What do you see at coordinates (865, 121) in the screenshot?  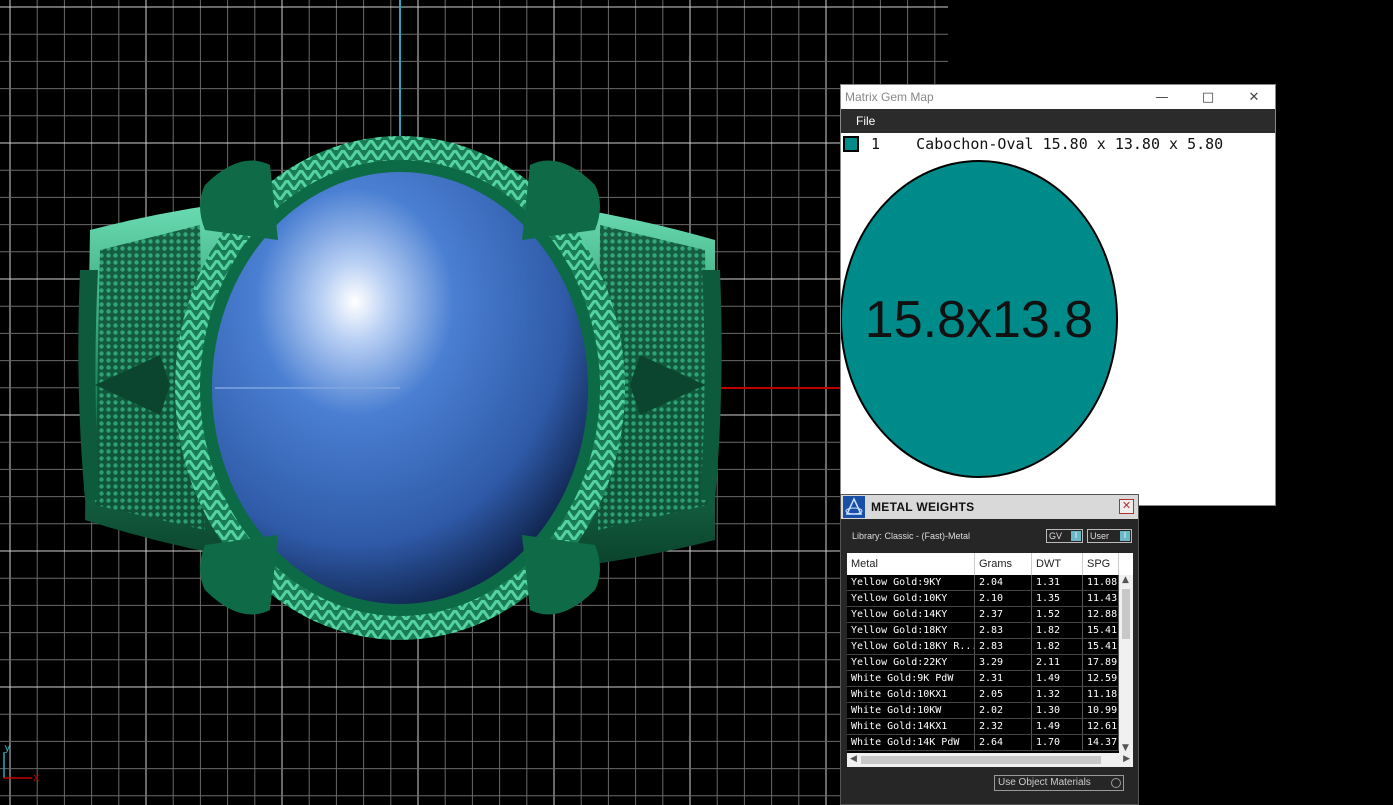 I see `menu-file: File` at bounding box center [865, 121].